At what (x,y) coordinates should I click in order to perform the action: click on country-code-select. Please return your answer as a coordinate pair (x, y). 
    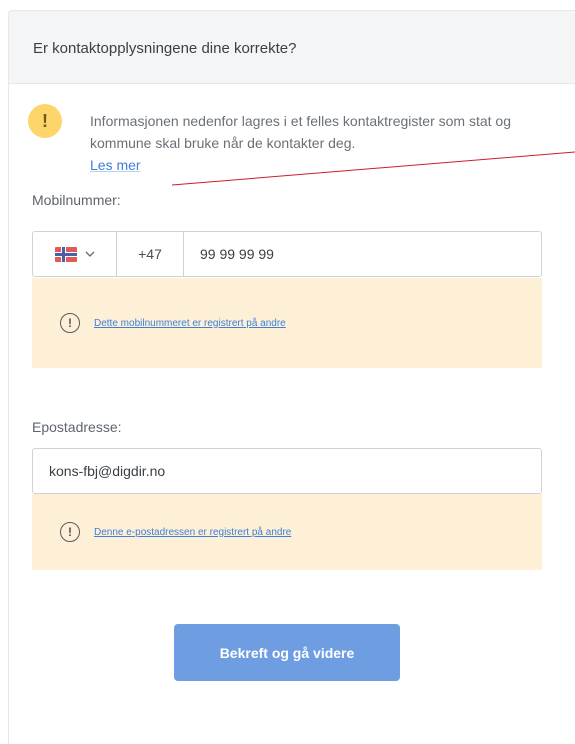
    Looking at the image, I should click on (75, 254).